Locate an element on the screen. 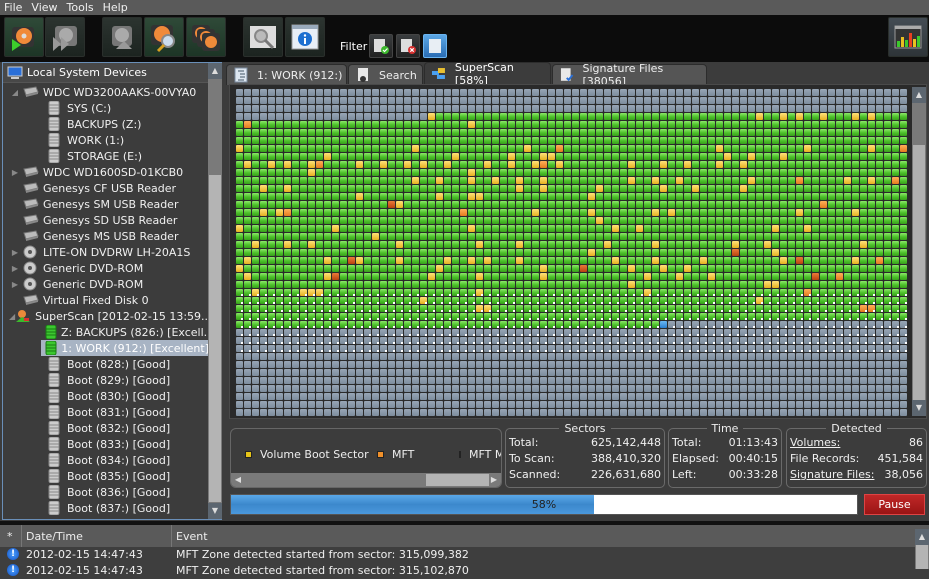 Image resolution: width=929 pixels, height=579 pixels. tree-item: Boot (828:) [Good] is located at coordinates (106, 364).